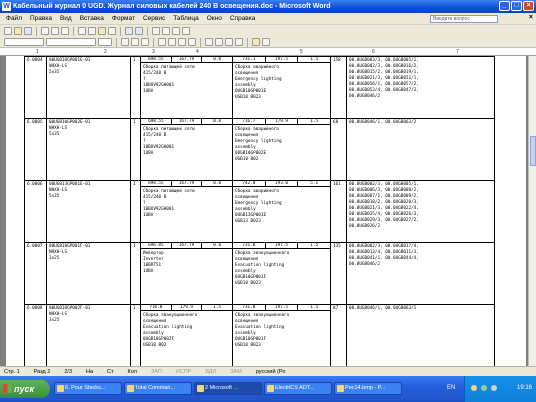 The height and width of the screenshot is (402, 536). I want to click on cell-number: 6.0006, so click(35, 211).